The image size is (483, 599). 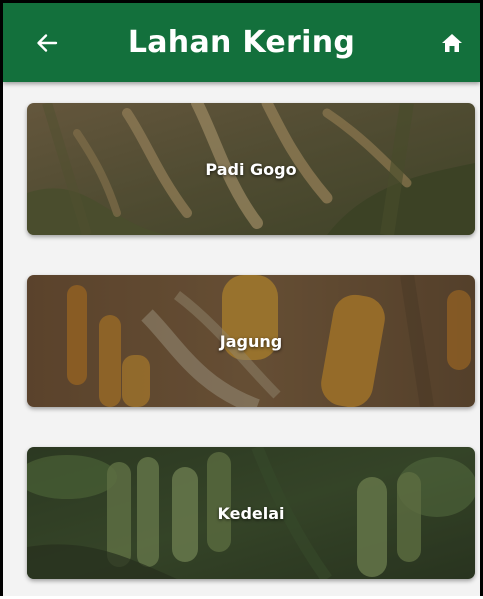 I want to click on crop-label: Padi Gogo, so click(x=251, y=169).